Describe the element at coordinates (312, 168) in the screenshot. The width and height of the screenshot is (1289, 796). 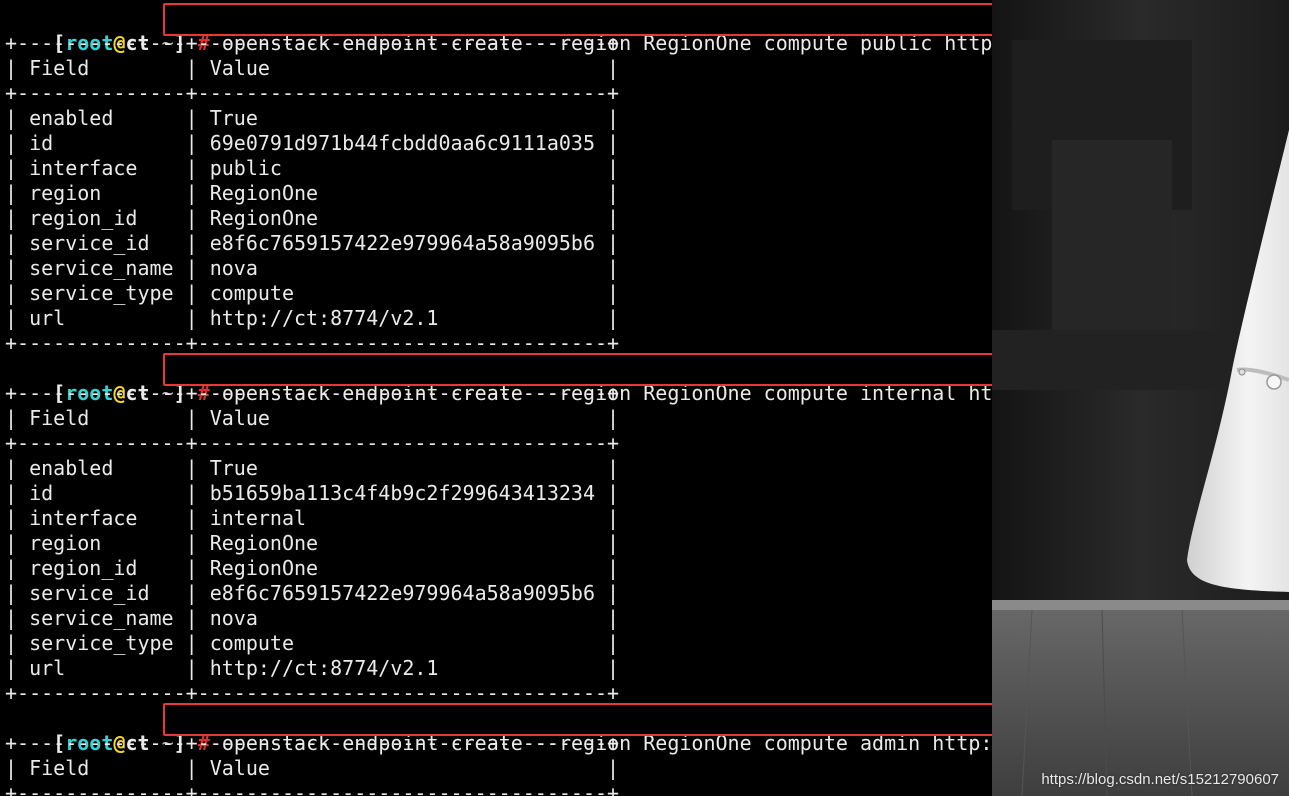
I see `table-row: | interface | public |` at that location.